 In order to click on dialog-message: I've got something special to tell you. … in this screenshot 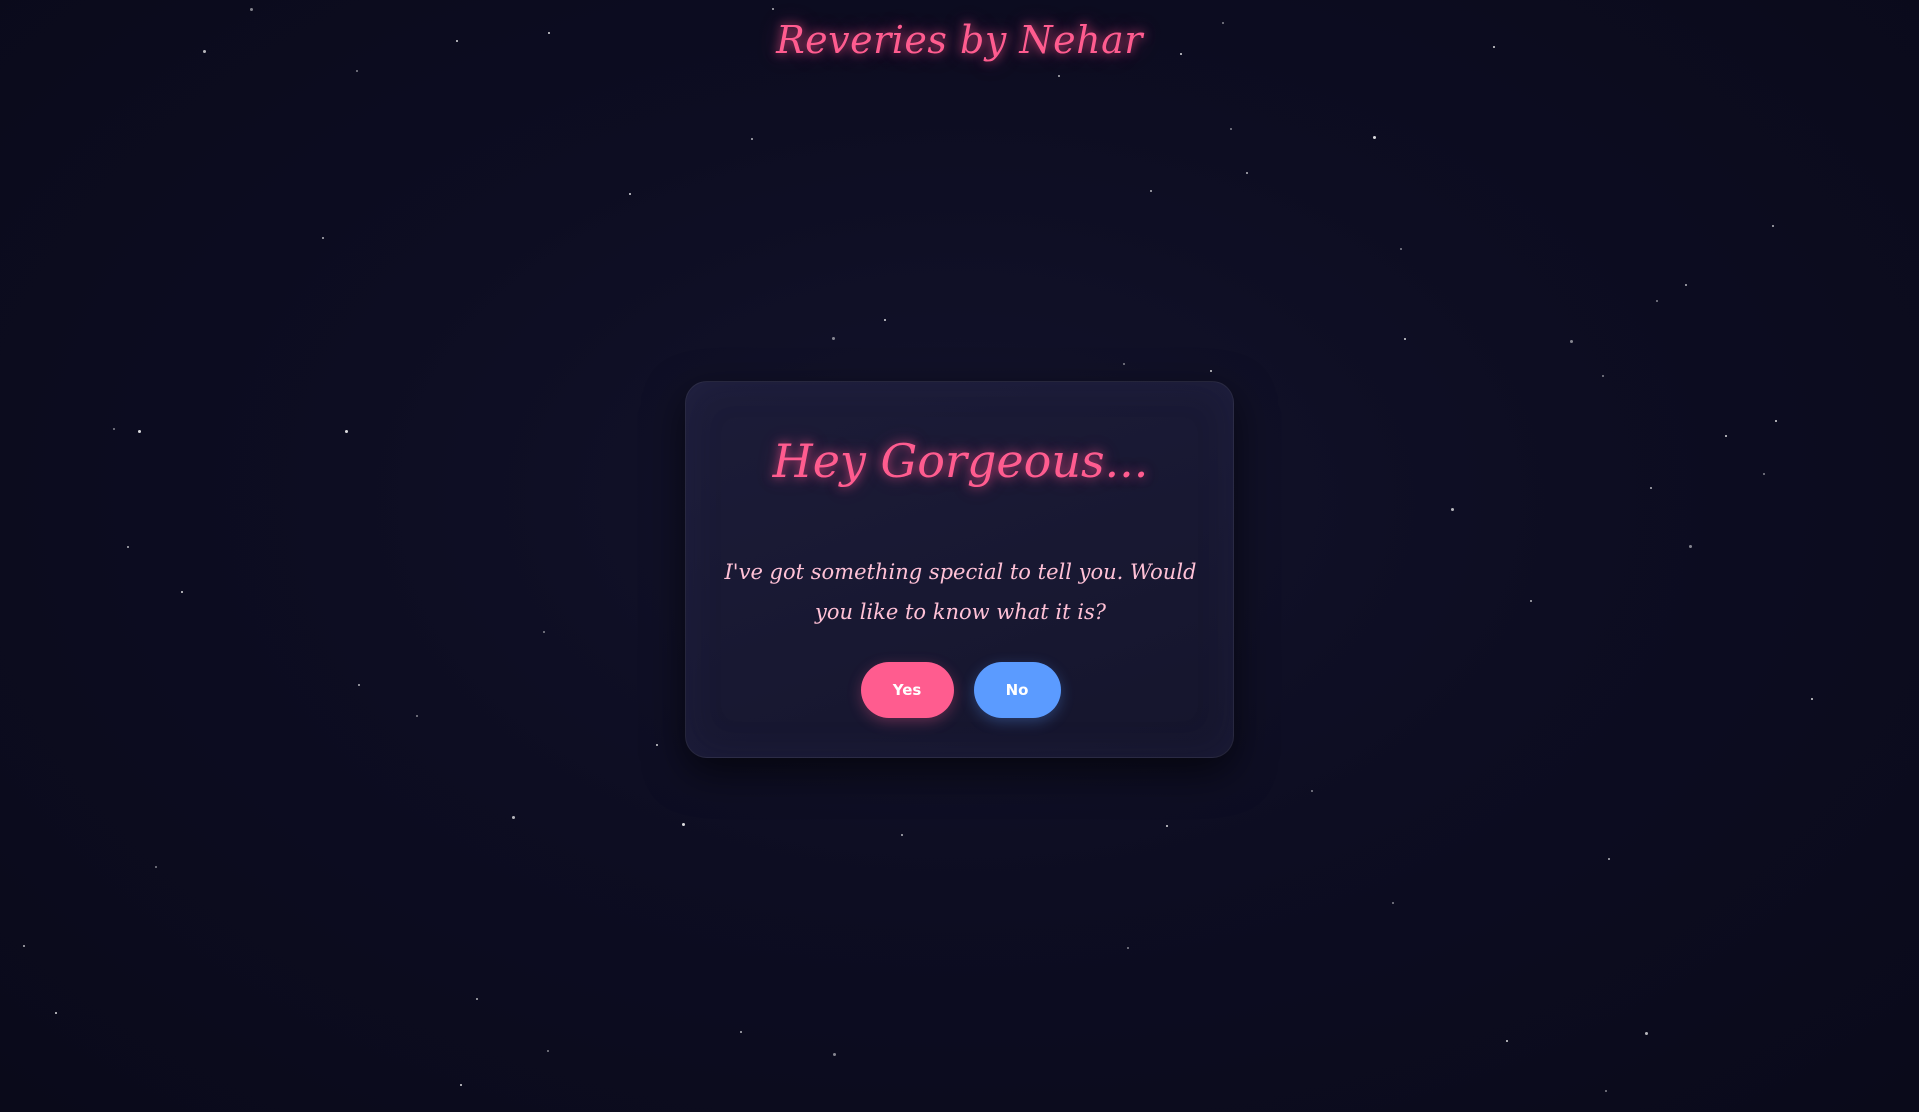, I will do `click(960, 592)`.